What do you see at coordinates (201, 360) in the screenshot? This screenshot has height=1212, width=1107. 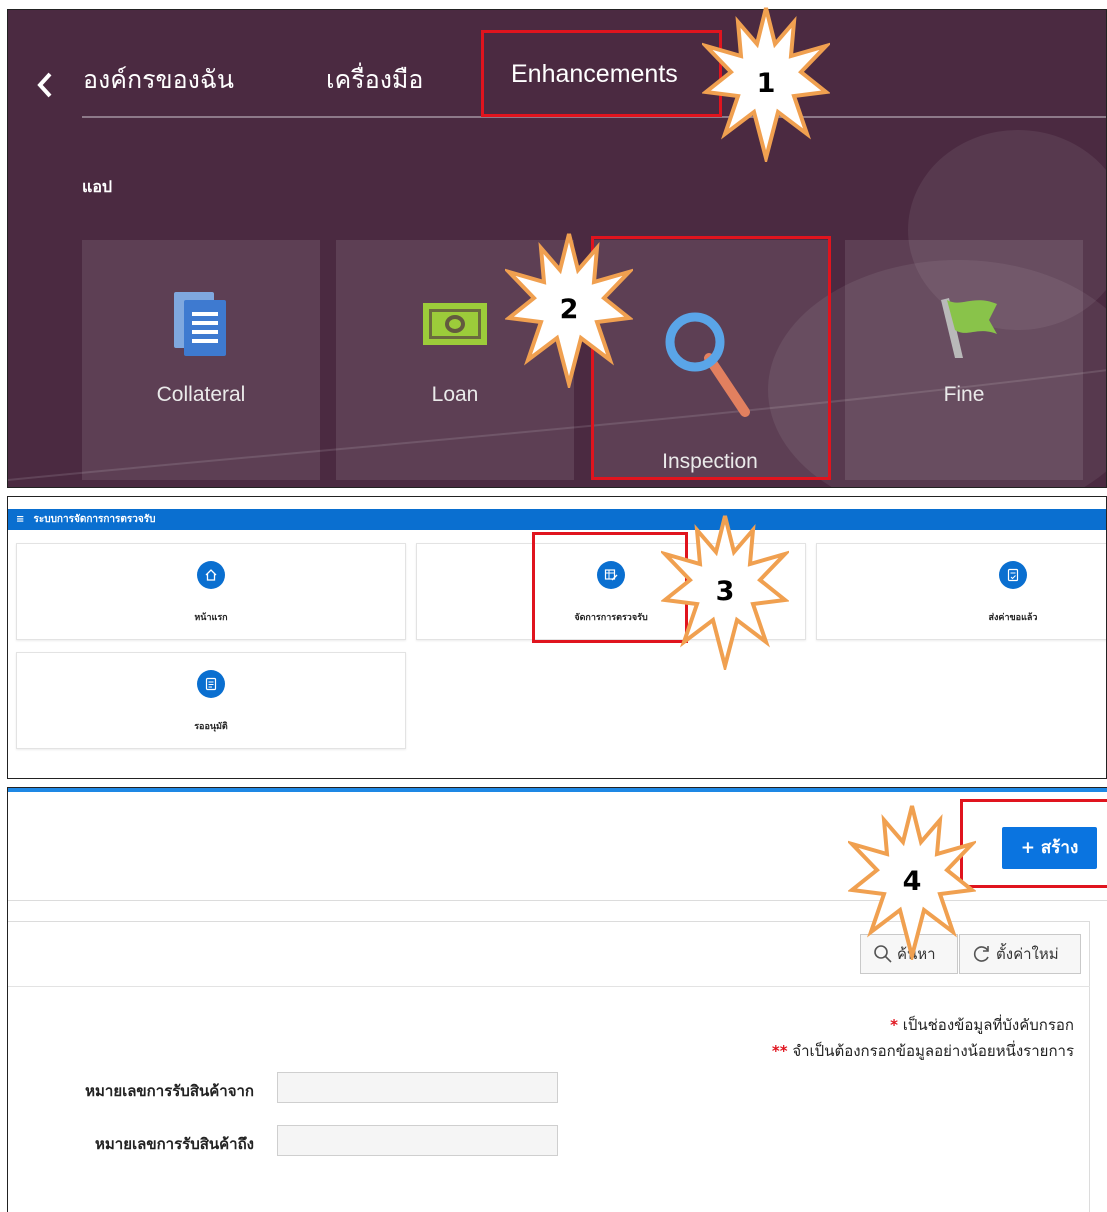 I see `app-tile-collateral: Collateral` at bounding box center [201, 360].